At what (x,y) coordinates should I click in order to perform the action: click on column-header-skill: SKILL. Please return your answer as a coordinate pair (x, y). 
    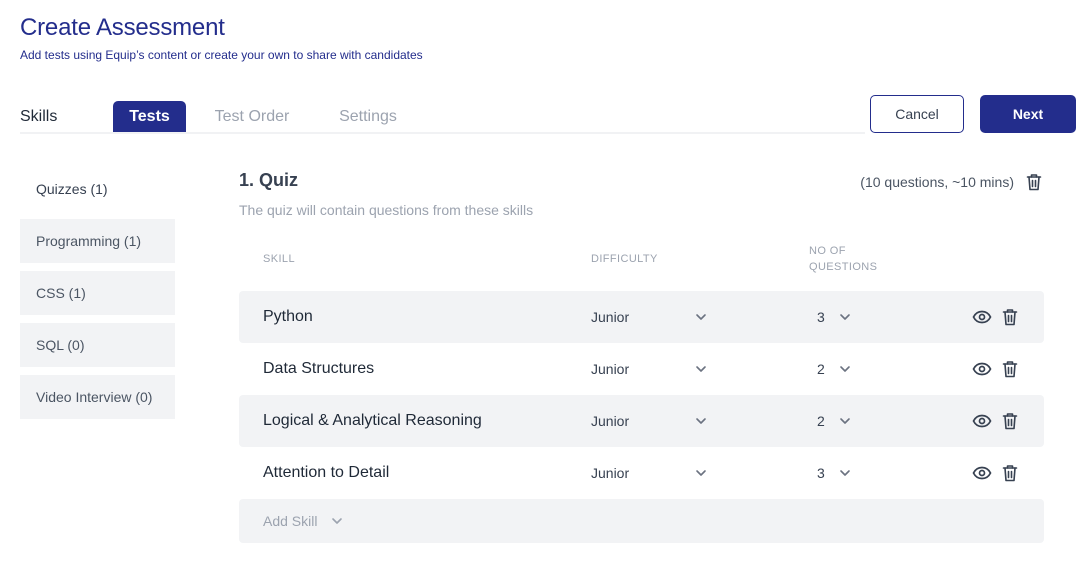
    Looking at the image, I should click on (279, 259).